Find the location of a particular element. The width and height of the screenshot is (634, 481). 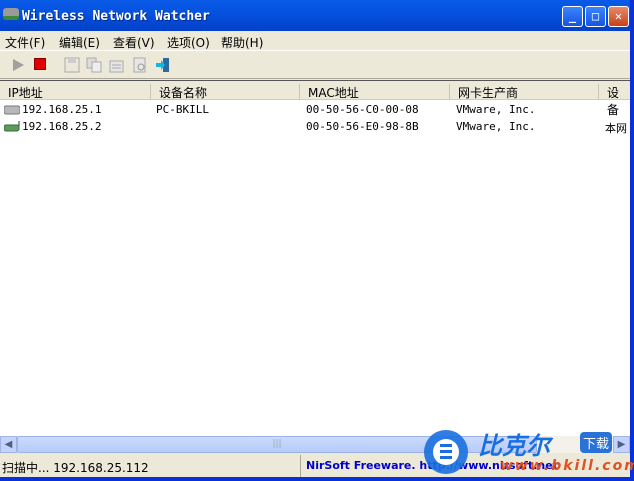

menu-bar: 文件(F) 编辑(E) 查看(V) 选项(O) 帮助(H) is located at coordinates (315, 41).